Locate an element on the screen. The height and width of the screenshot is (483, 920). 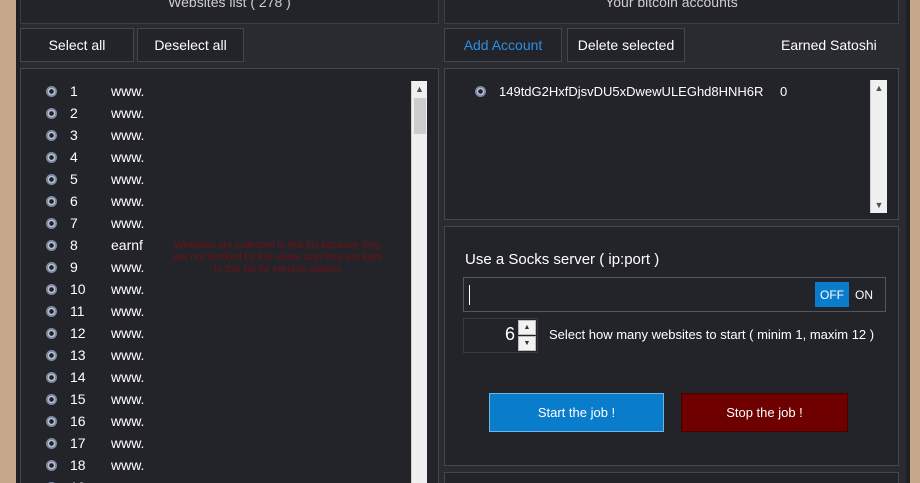
site-list-item: 5 www. is located at coordinates (216, 179).